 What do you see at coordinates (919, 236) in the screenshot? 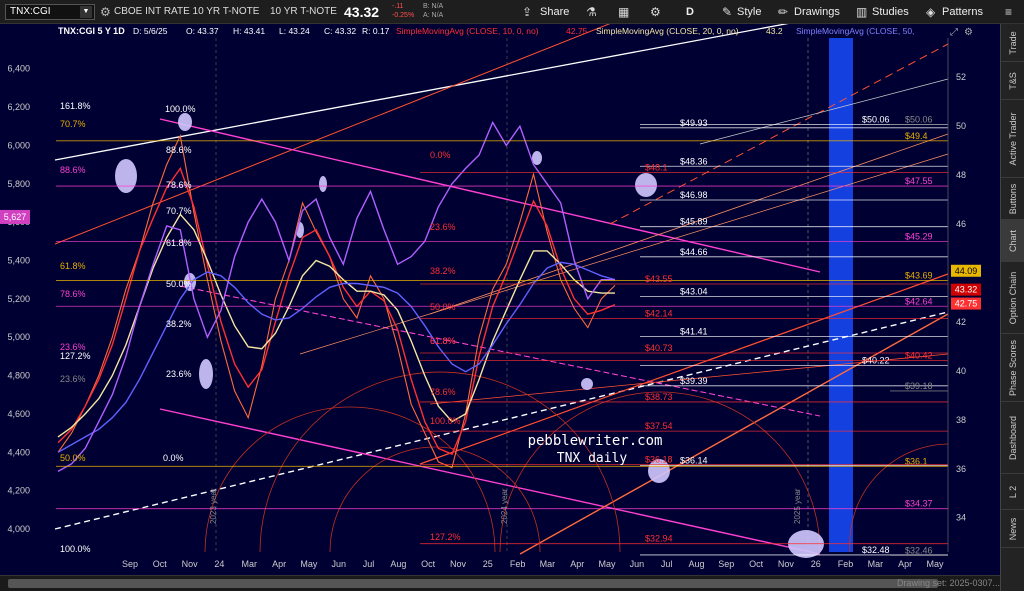
I see `level-label: $45.29` at bounding box center [919, 236].